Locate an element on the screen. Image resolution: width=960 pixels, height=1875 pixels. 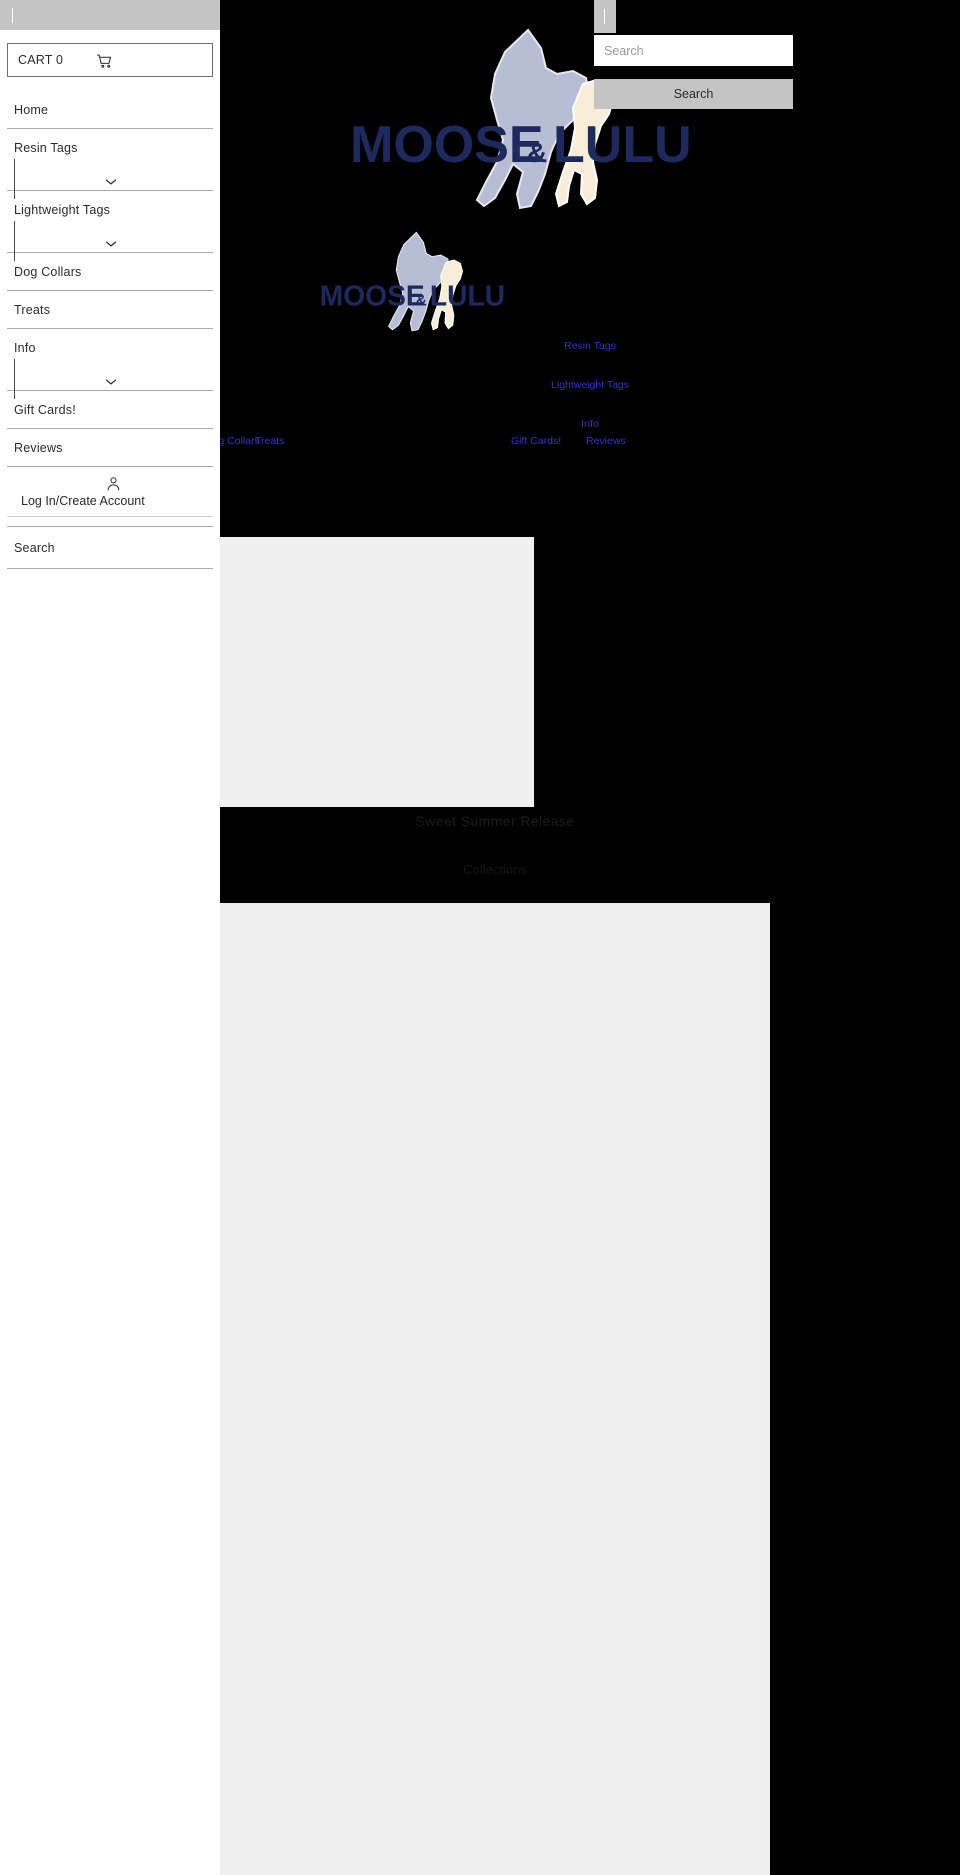
search-panel-toggle is located at coordinates (605, 16).